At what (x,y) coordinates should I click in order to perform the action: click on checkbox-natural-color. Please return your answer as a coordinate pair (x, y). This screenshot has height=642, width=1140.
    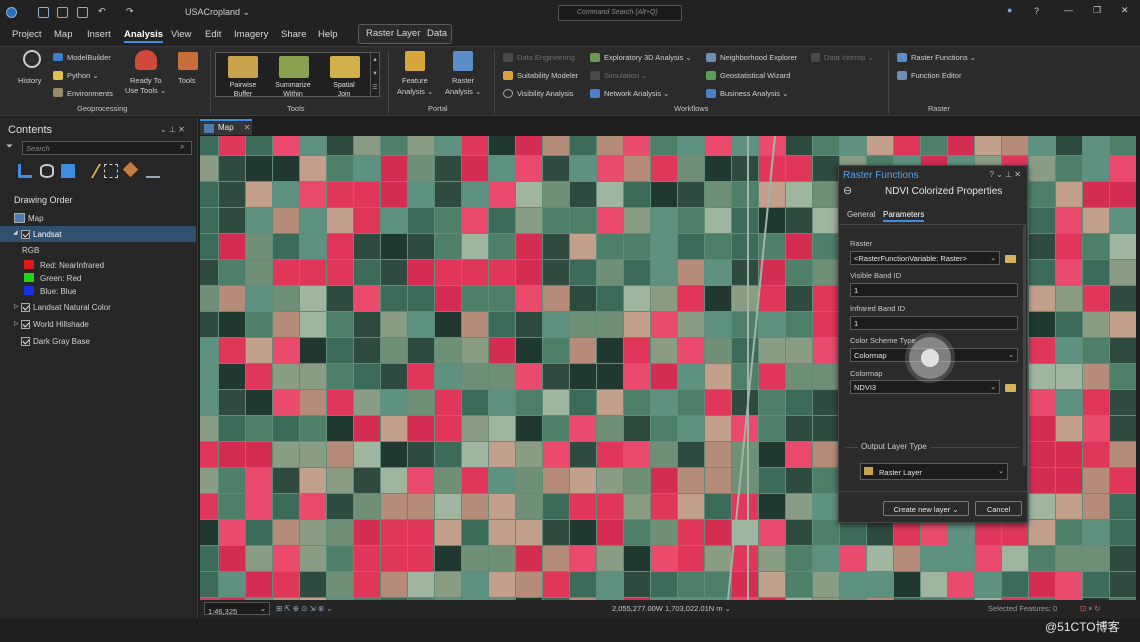
    Looking at the image, I should click on (25, 307).